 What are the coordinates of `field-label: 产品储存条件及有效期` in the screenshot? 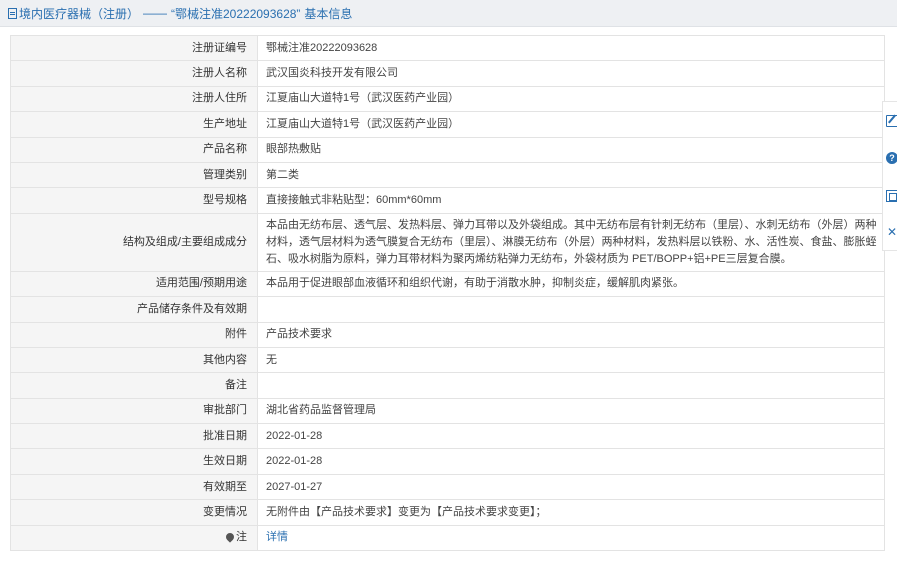 It's located at (134, 309).